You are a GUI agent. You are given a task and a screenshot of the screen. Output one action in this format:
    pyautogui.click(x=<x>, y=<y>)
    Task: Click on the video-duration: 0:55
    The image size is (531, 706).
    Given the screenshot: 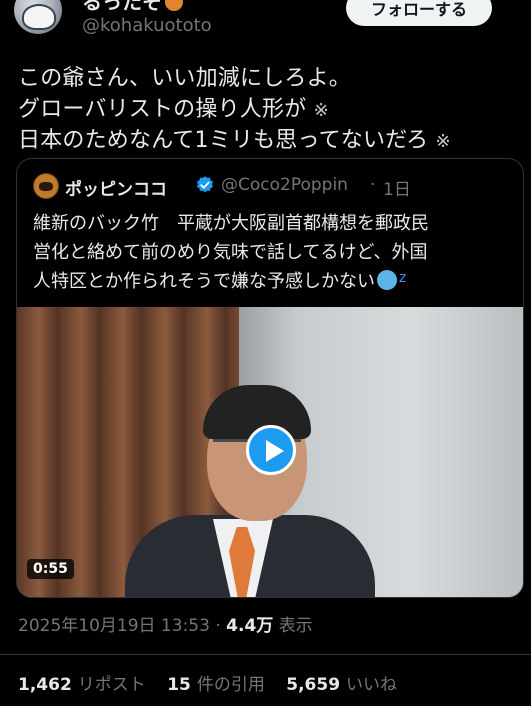 What is the action you would take?
    pyautogui.click(x=50, y=569)
    